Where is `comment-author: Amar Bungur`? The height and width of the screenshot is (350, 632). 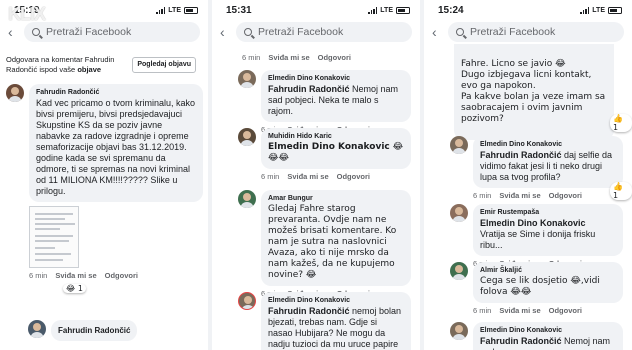 comment-author: Amar Bungur is located at coordinates (336, 199).